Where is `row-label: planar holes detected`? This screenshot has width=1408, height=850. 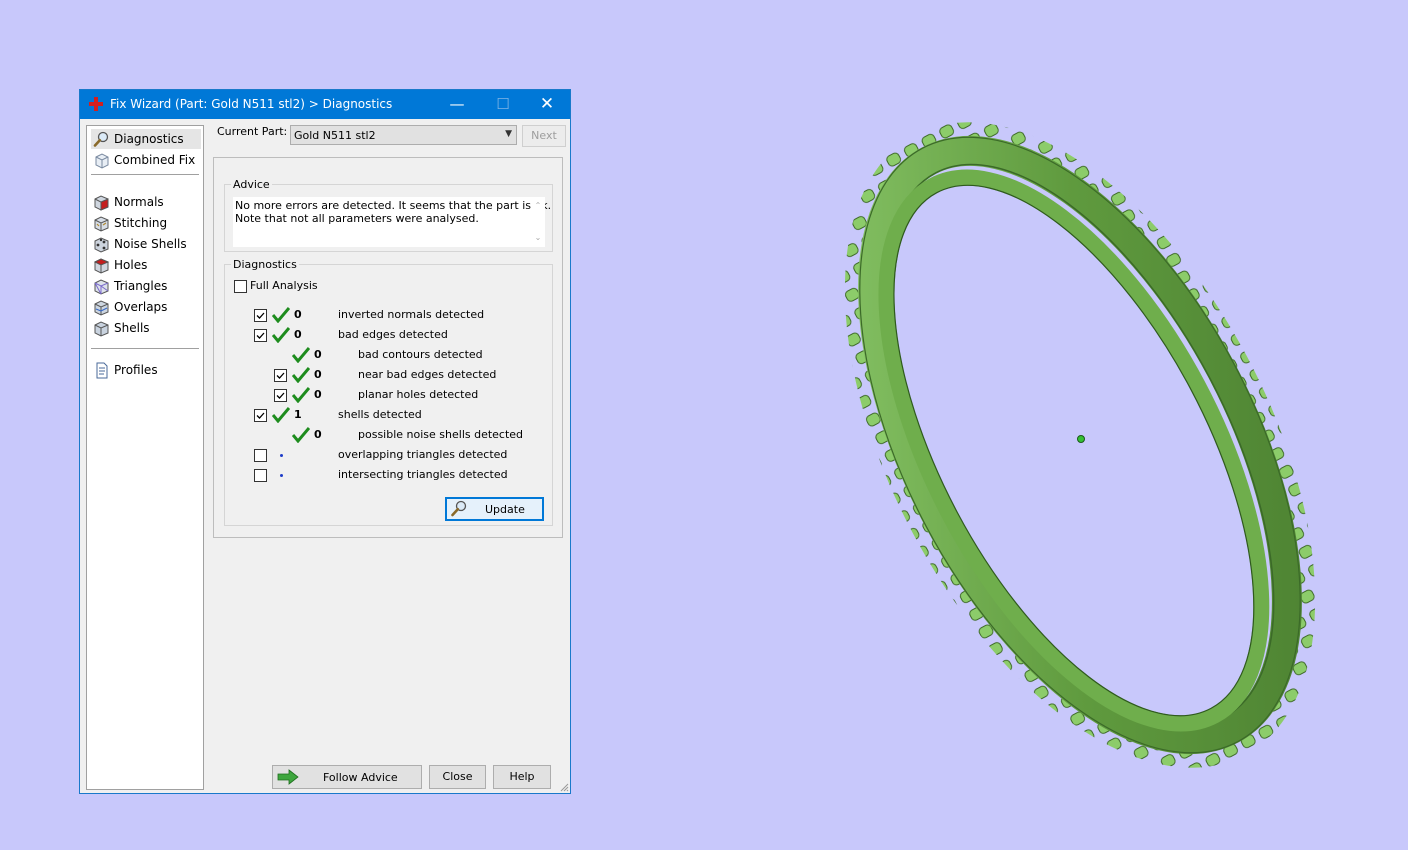 row-label: planar holes detected is located at coordinates (418, 394).